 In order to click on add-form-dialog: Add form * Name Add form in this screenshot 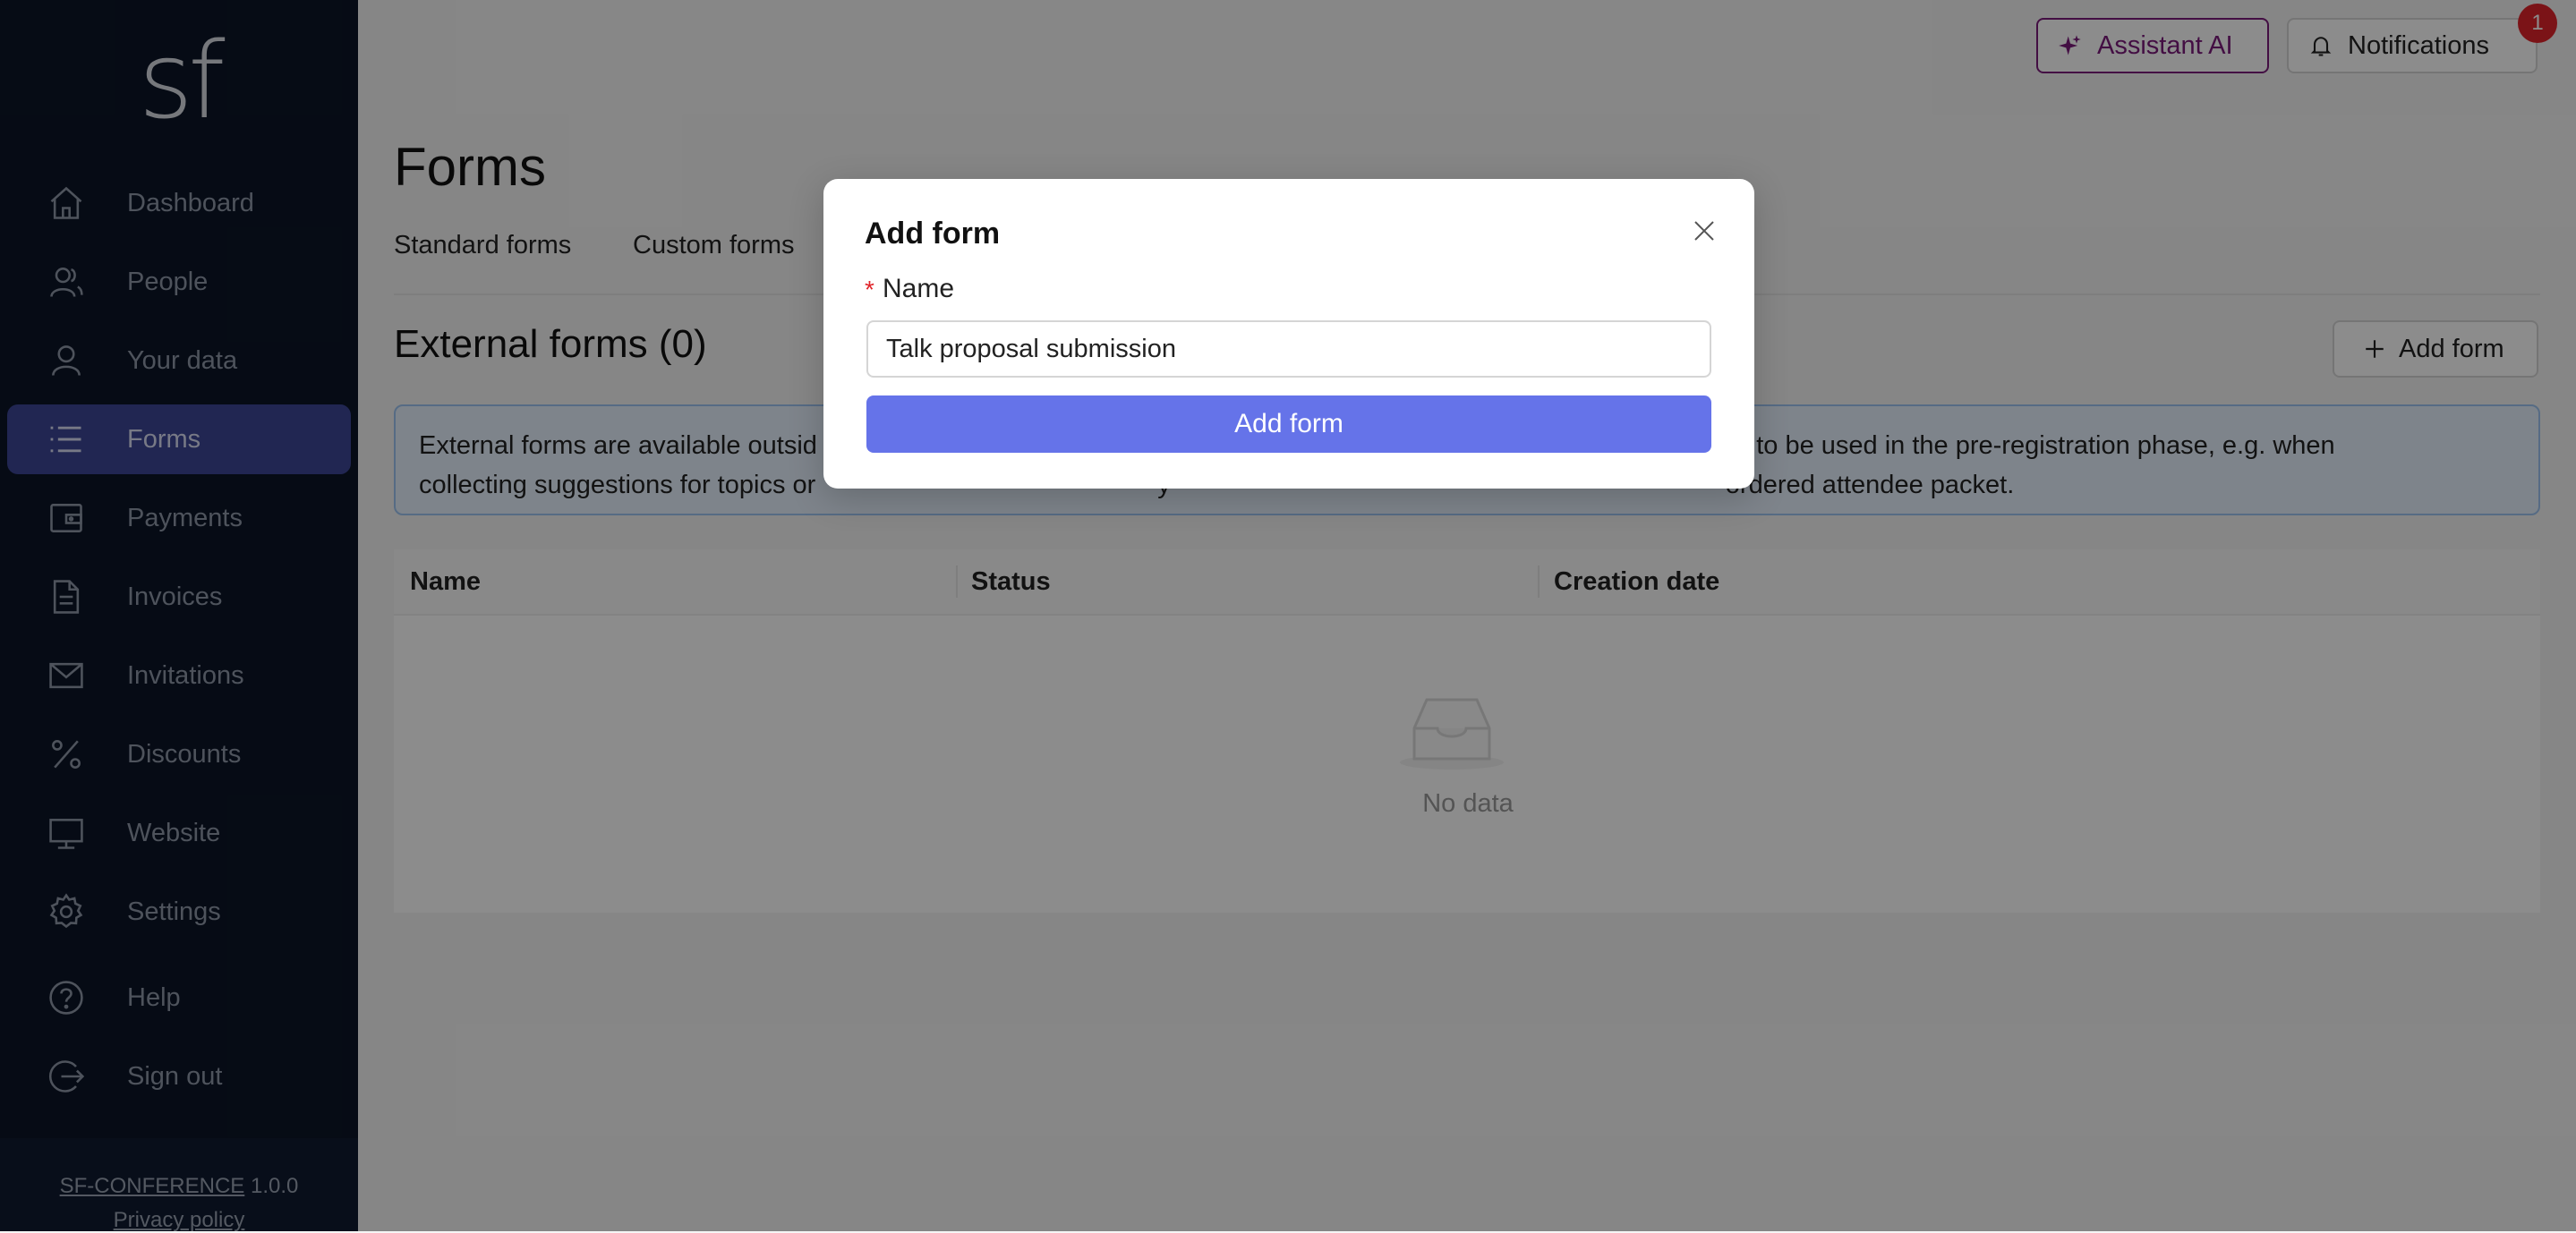, I will do `click(1288, 334)`.